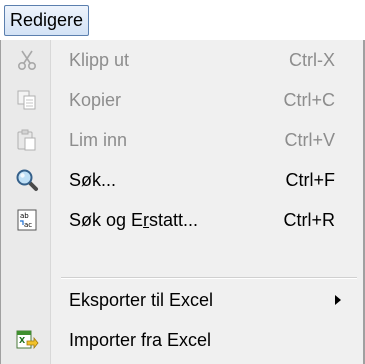 The height and width of the screenshot is (364, 365). Describe the element at coordinates (98, 140) in the screenshot. I see `menu-item-paste-label: Lim inn` at that location.